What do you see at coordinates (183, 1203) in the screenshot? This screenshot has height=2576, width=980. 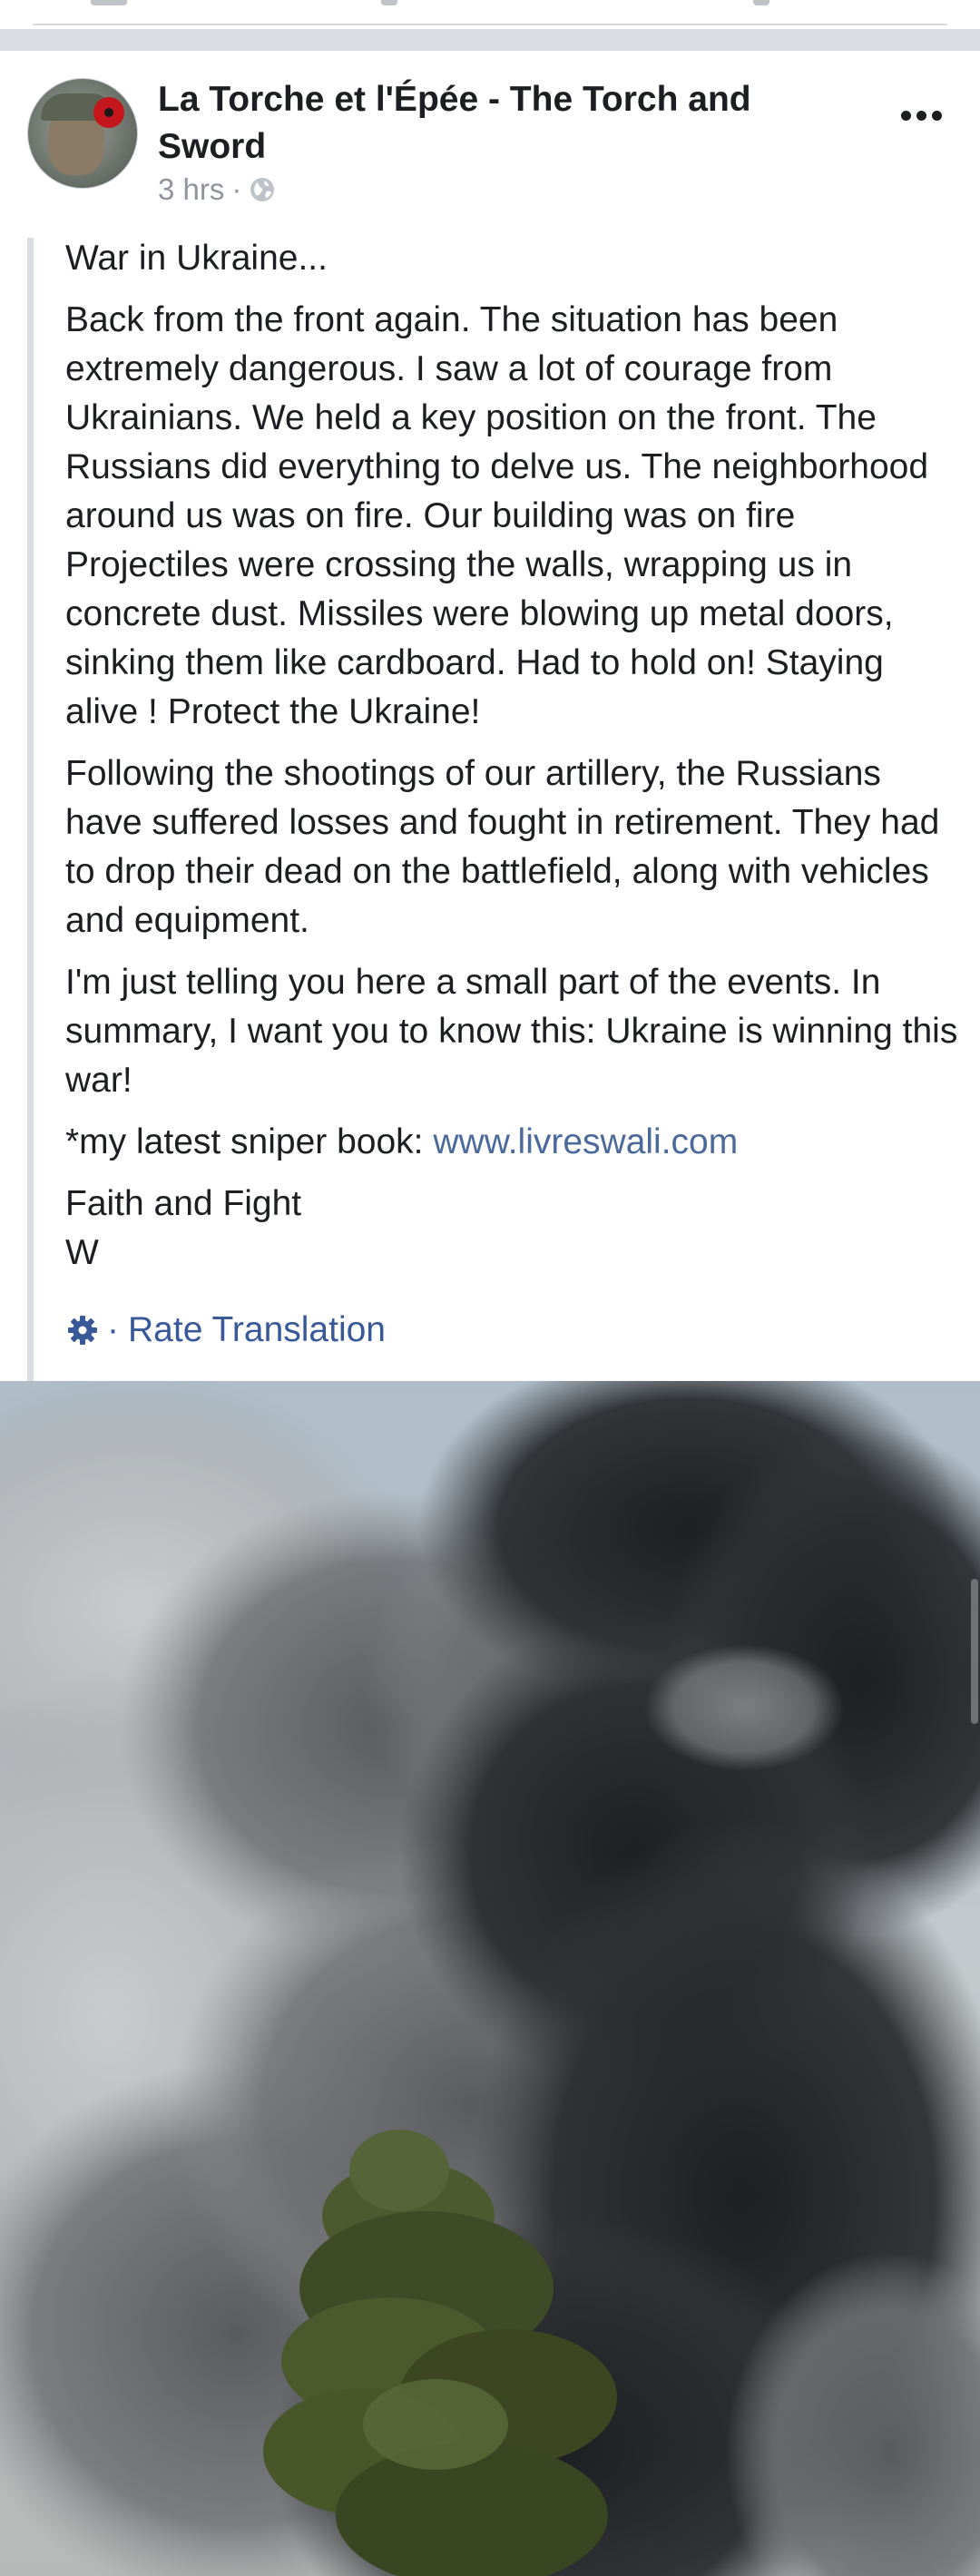 I see `signoff-line: Faith and Fight` at bounding box center [183, 1203].